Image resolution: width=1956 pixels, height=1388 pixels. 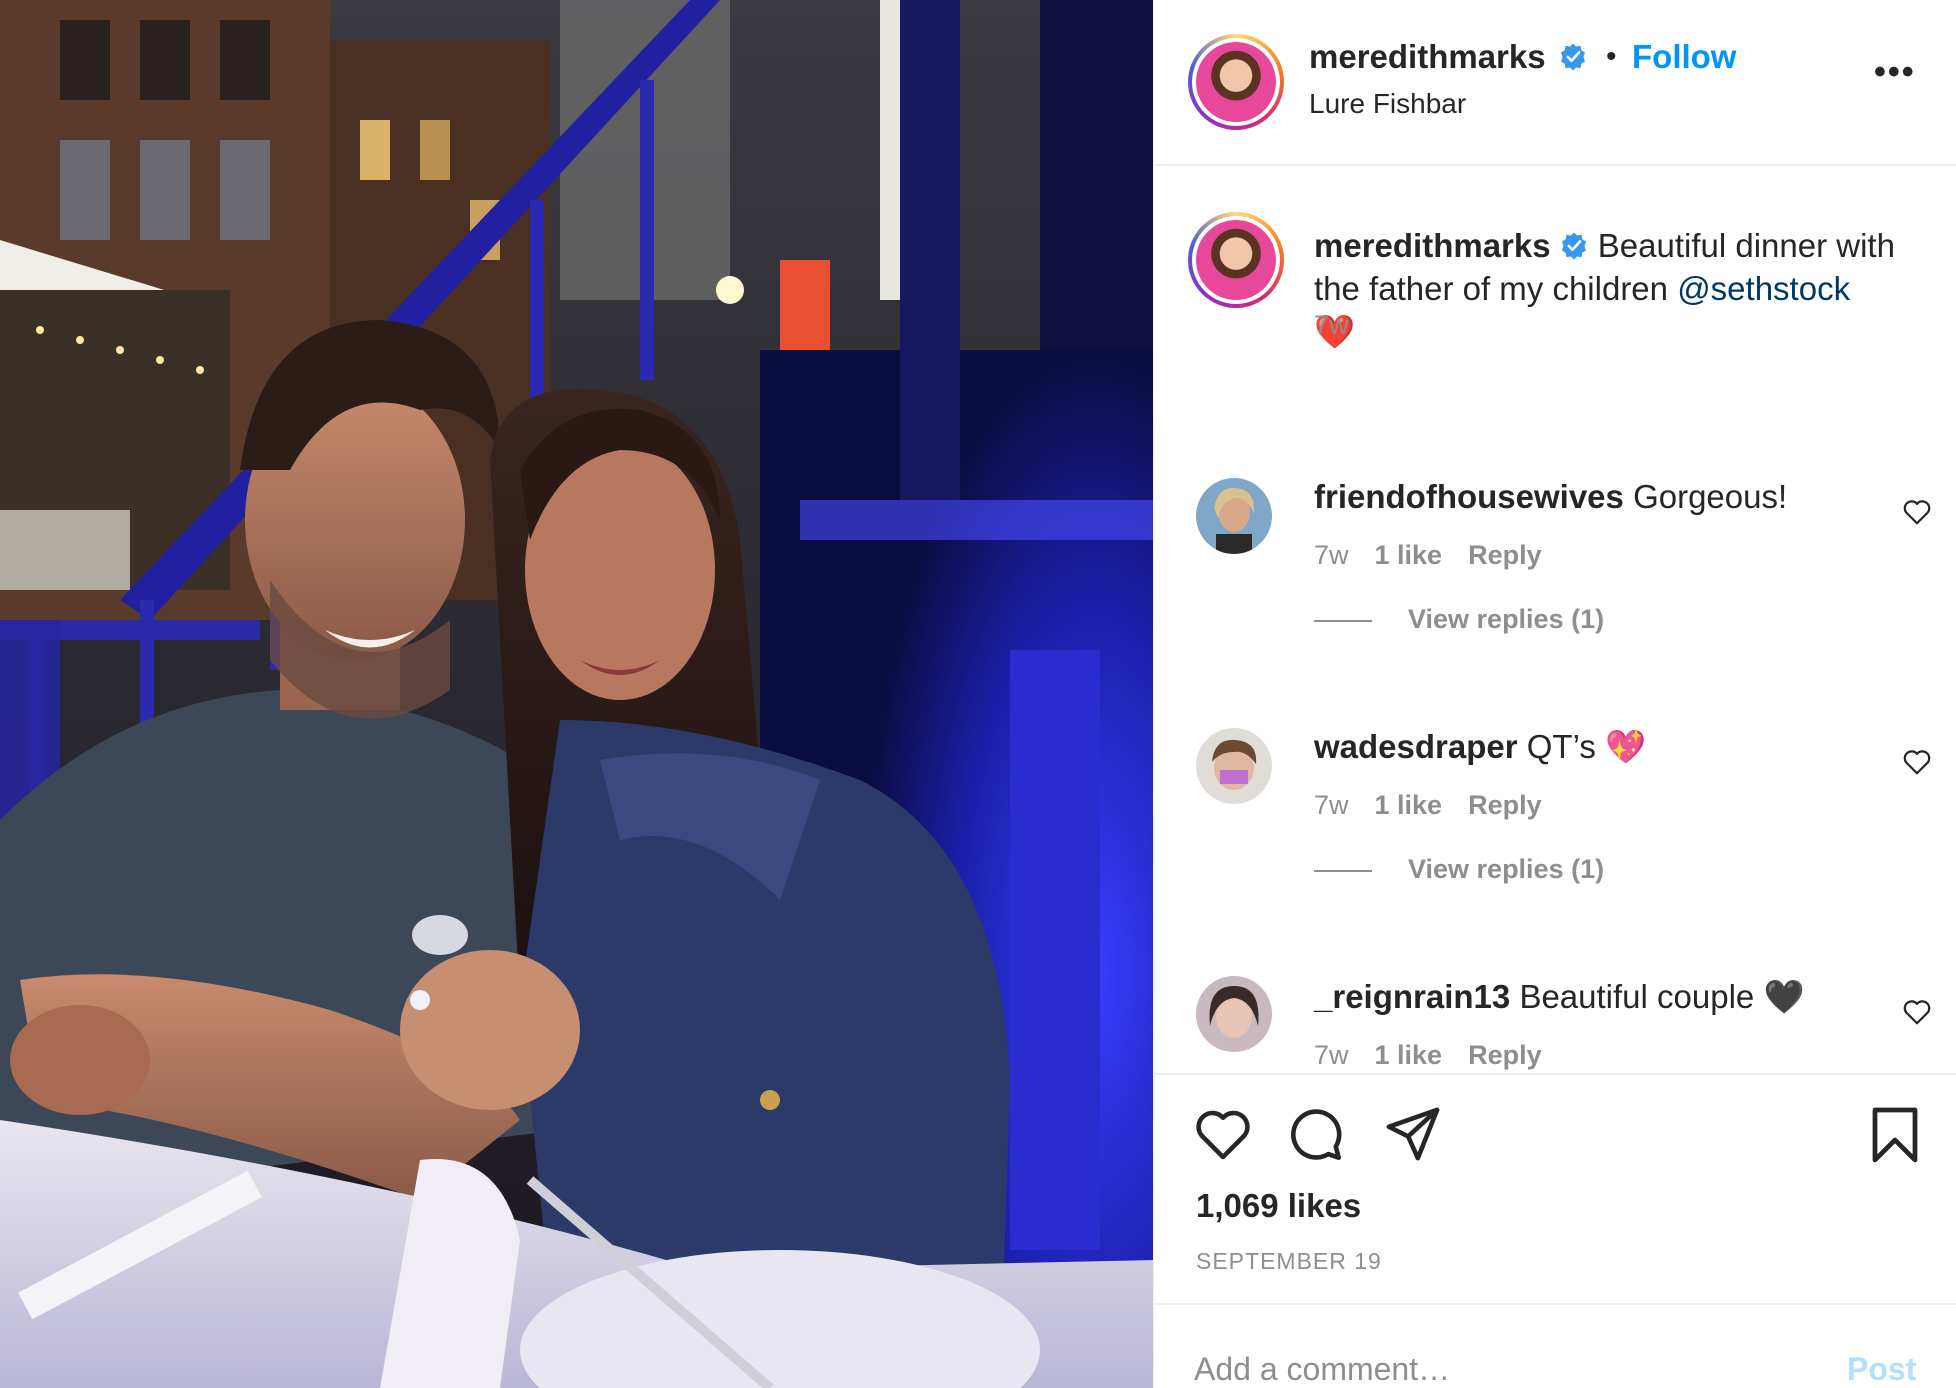 I want to click on post-comment-button: Post, so click(x=1881, y=1369).